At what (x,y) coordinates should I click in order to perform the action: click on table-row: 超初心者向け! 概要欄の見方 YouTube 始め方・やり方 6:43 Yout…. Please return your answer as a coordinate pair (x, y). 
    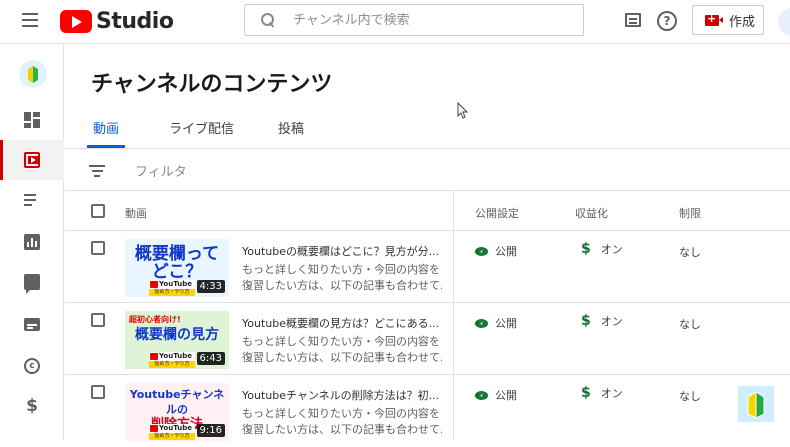
    Looking at the image, I should click on (427, 339).